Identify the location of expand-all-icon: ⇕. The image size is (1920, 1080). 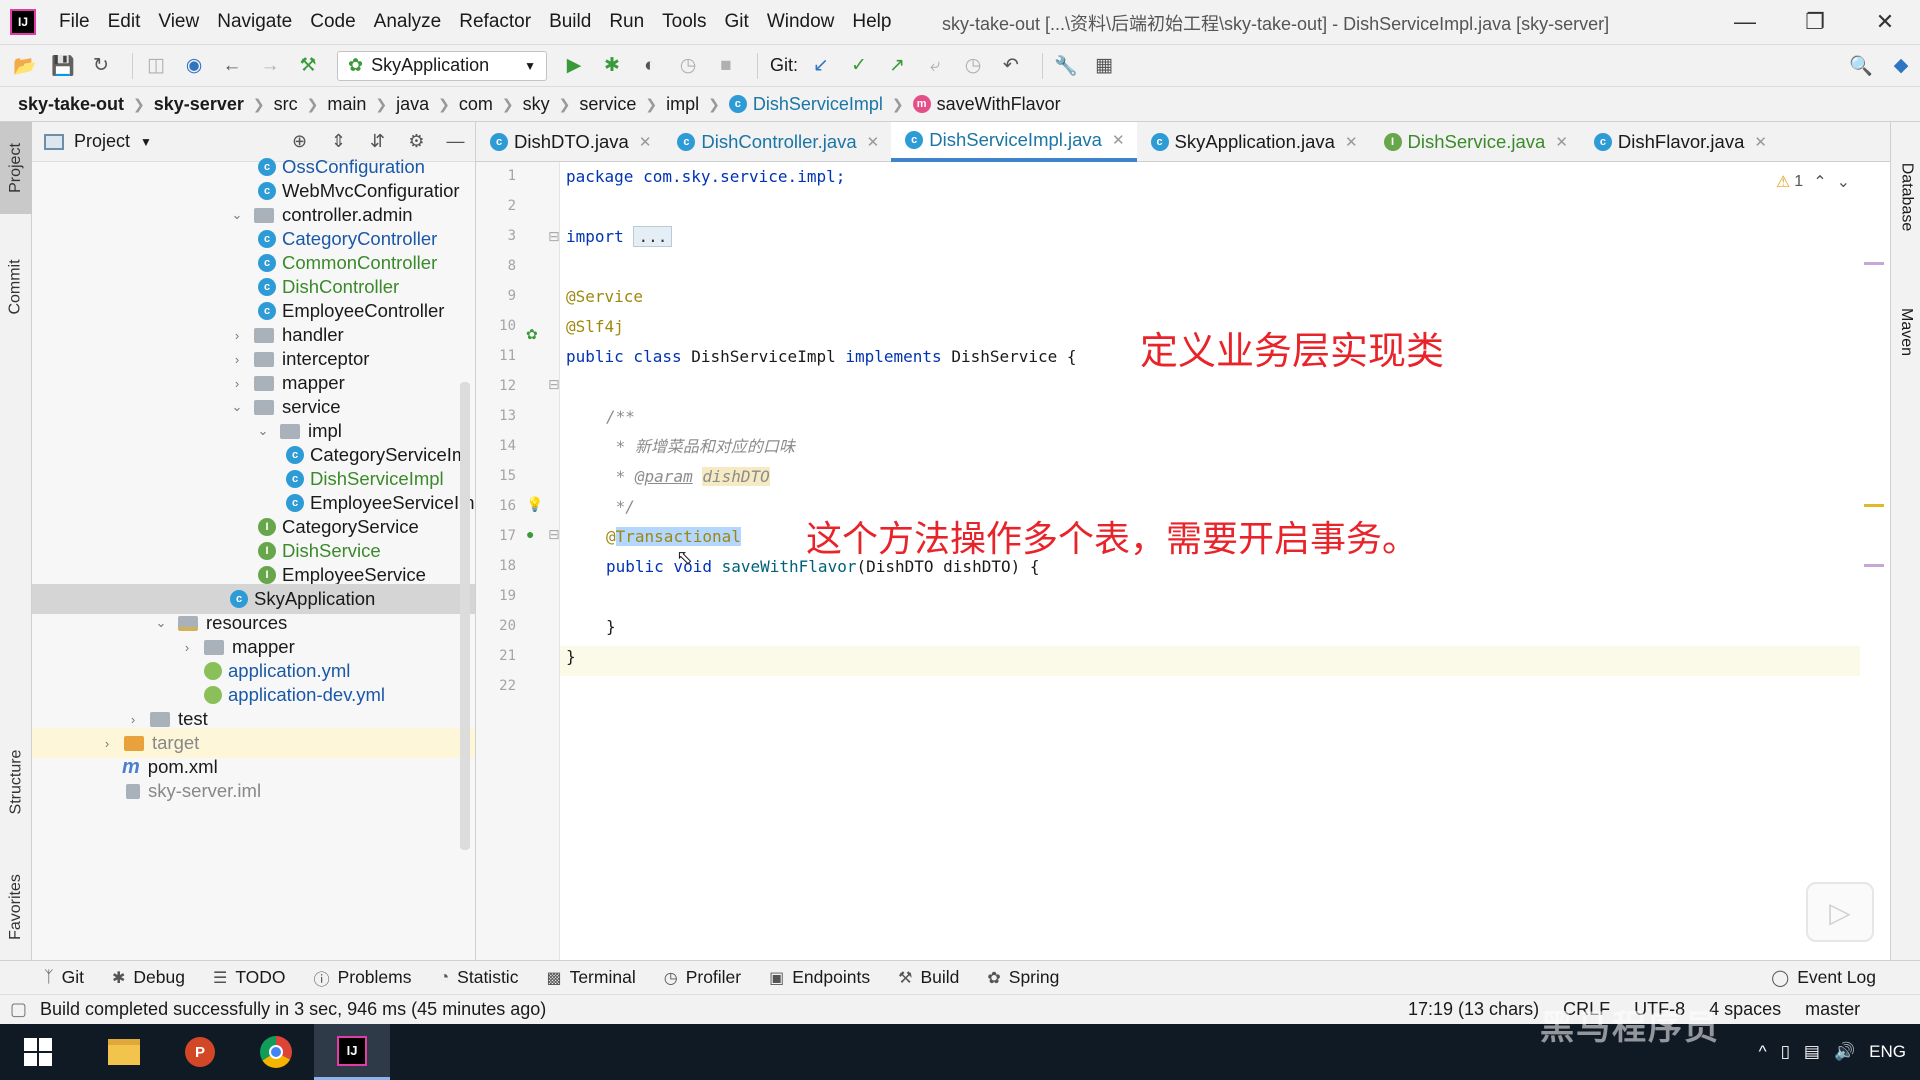
(338, 141).